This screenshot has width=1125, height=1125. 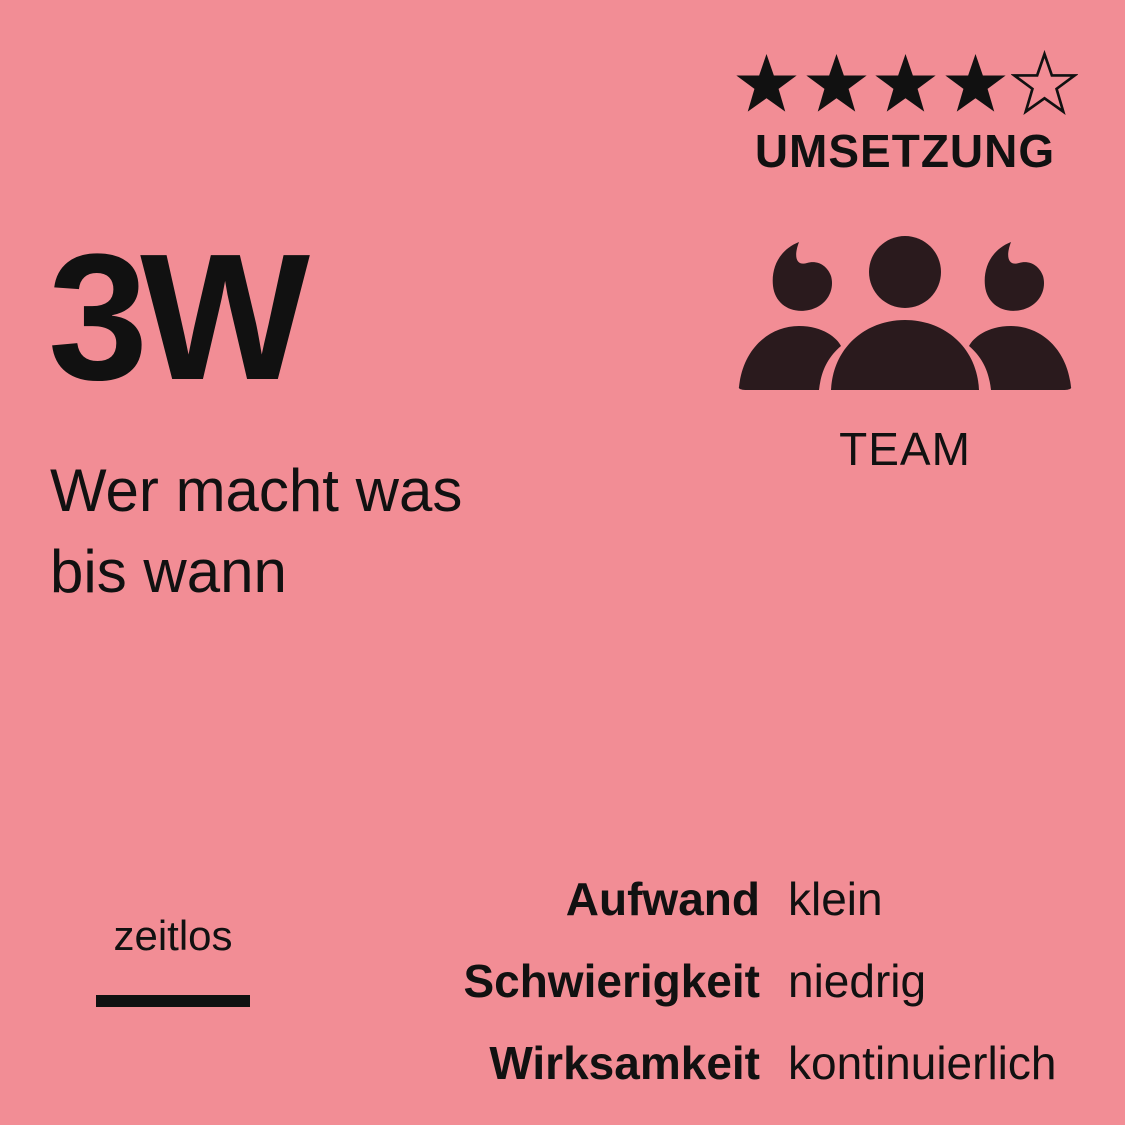 I want to click on rating-star-3-icon, so click(x=905, y=83).